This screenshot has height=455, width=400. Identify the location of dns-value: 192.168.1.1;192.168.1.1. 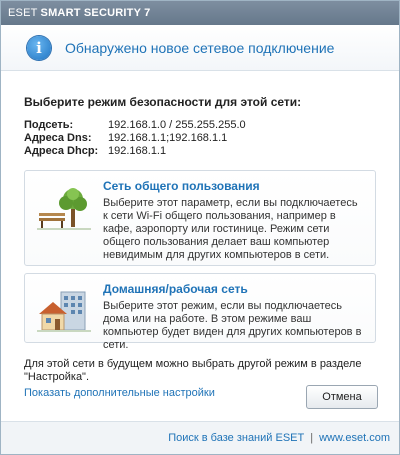
(168, 138).